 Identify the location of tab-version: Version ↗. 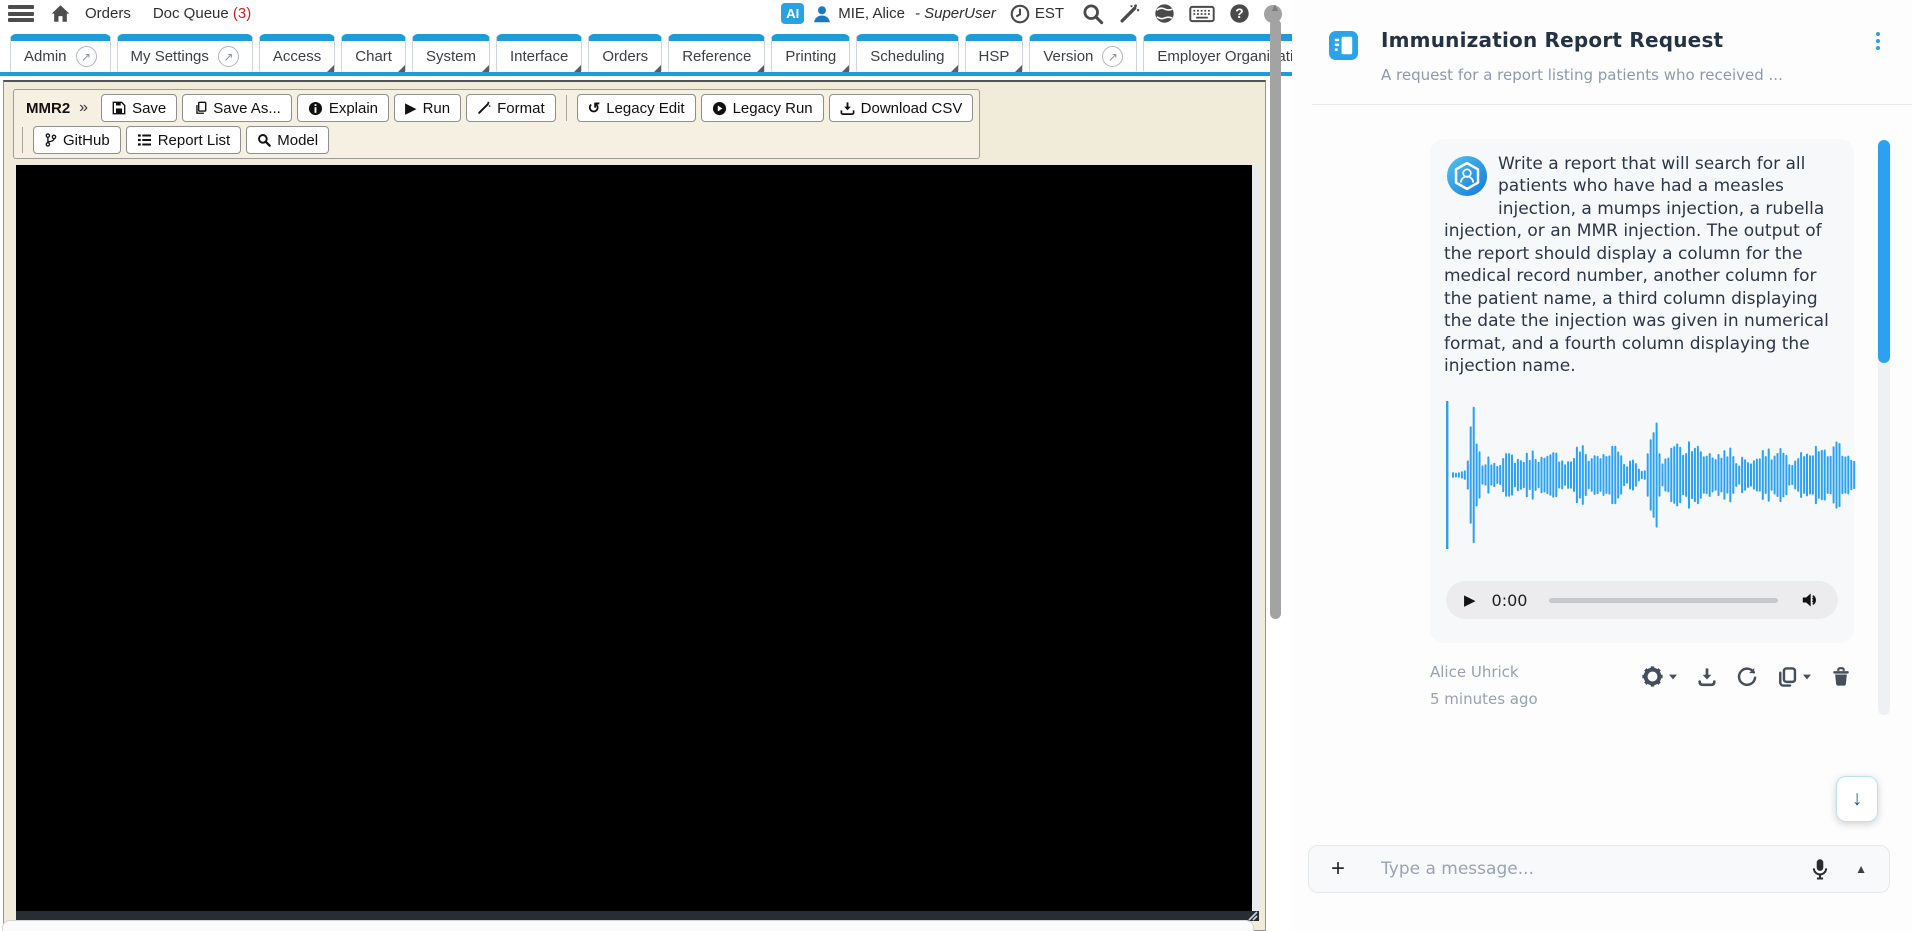
(1083, 53).